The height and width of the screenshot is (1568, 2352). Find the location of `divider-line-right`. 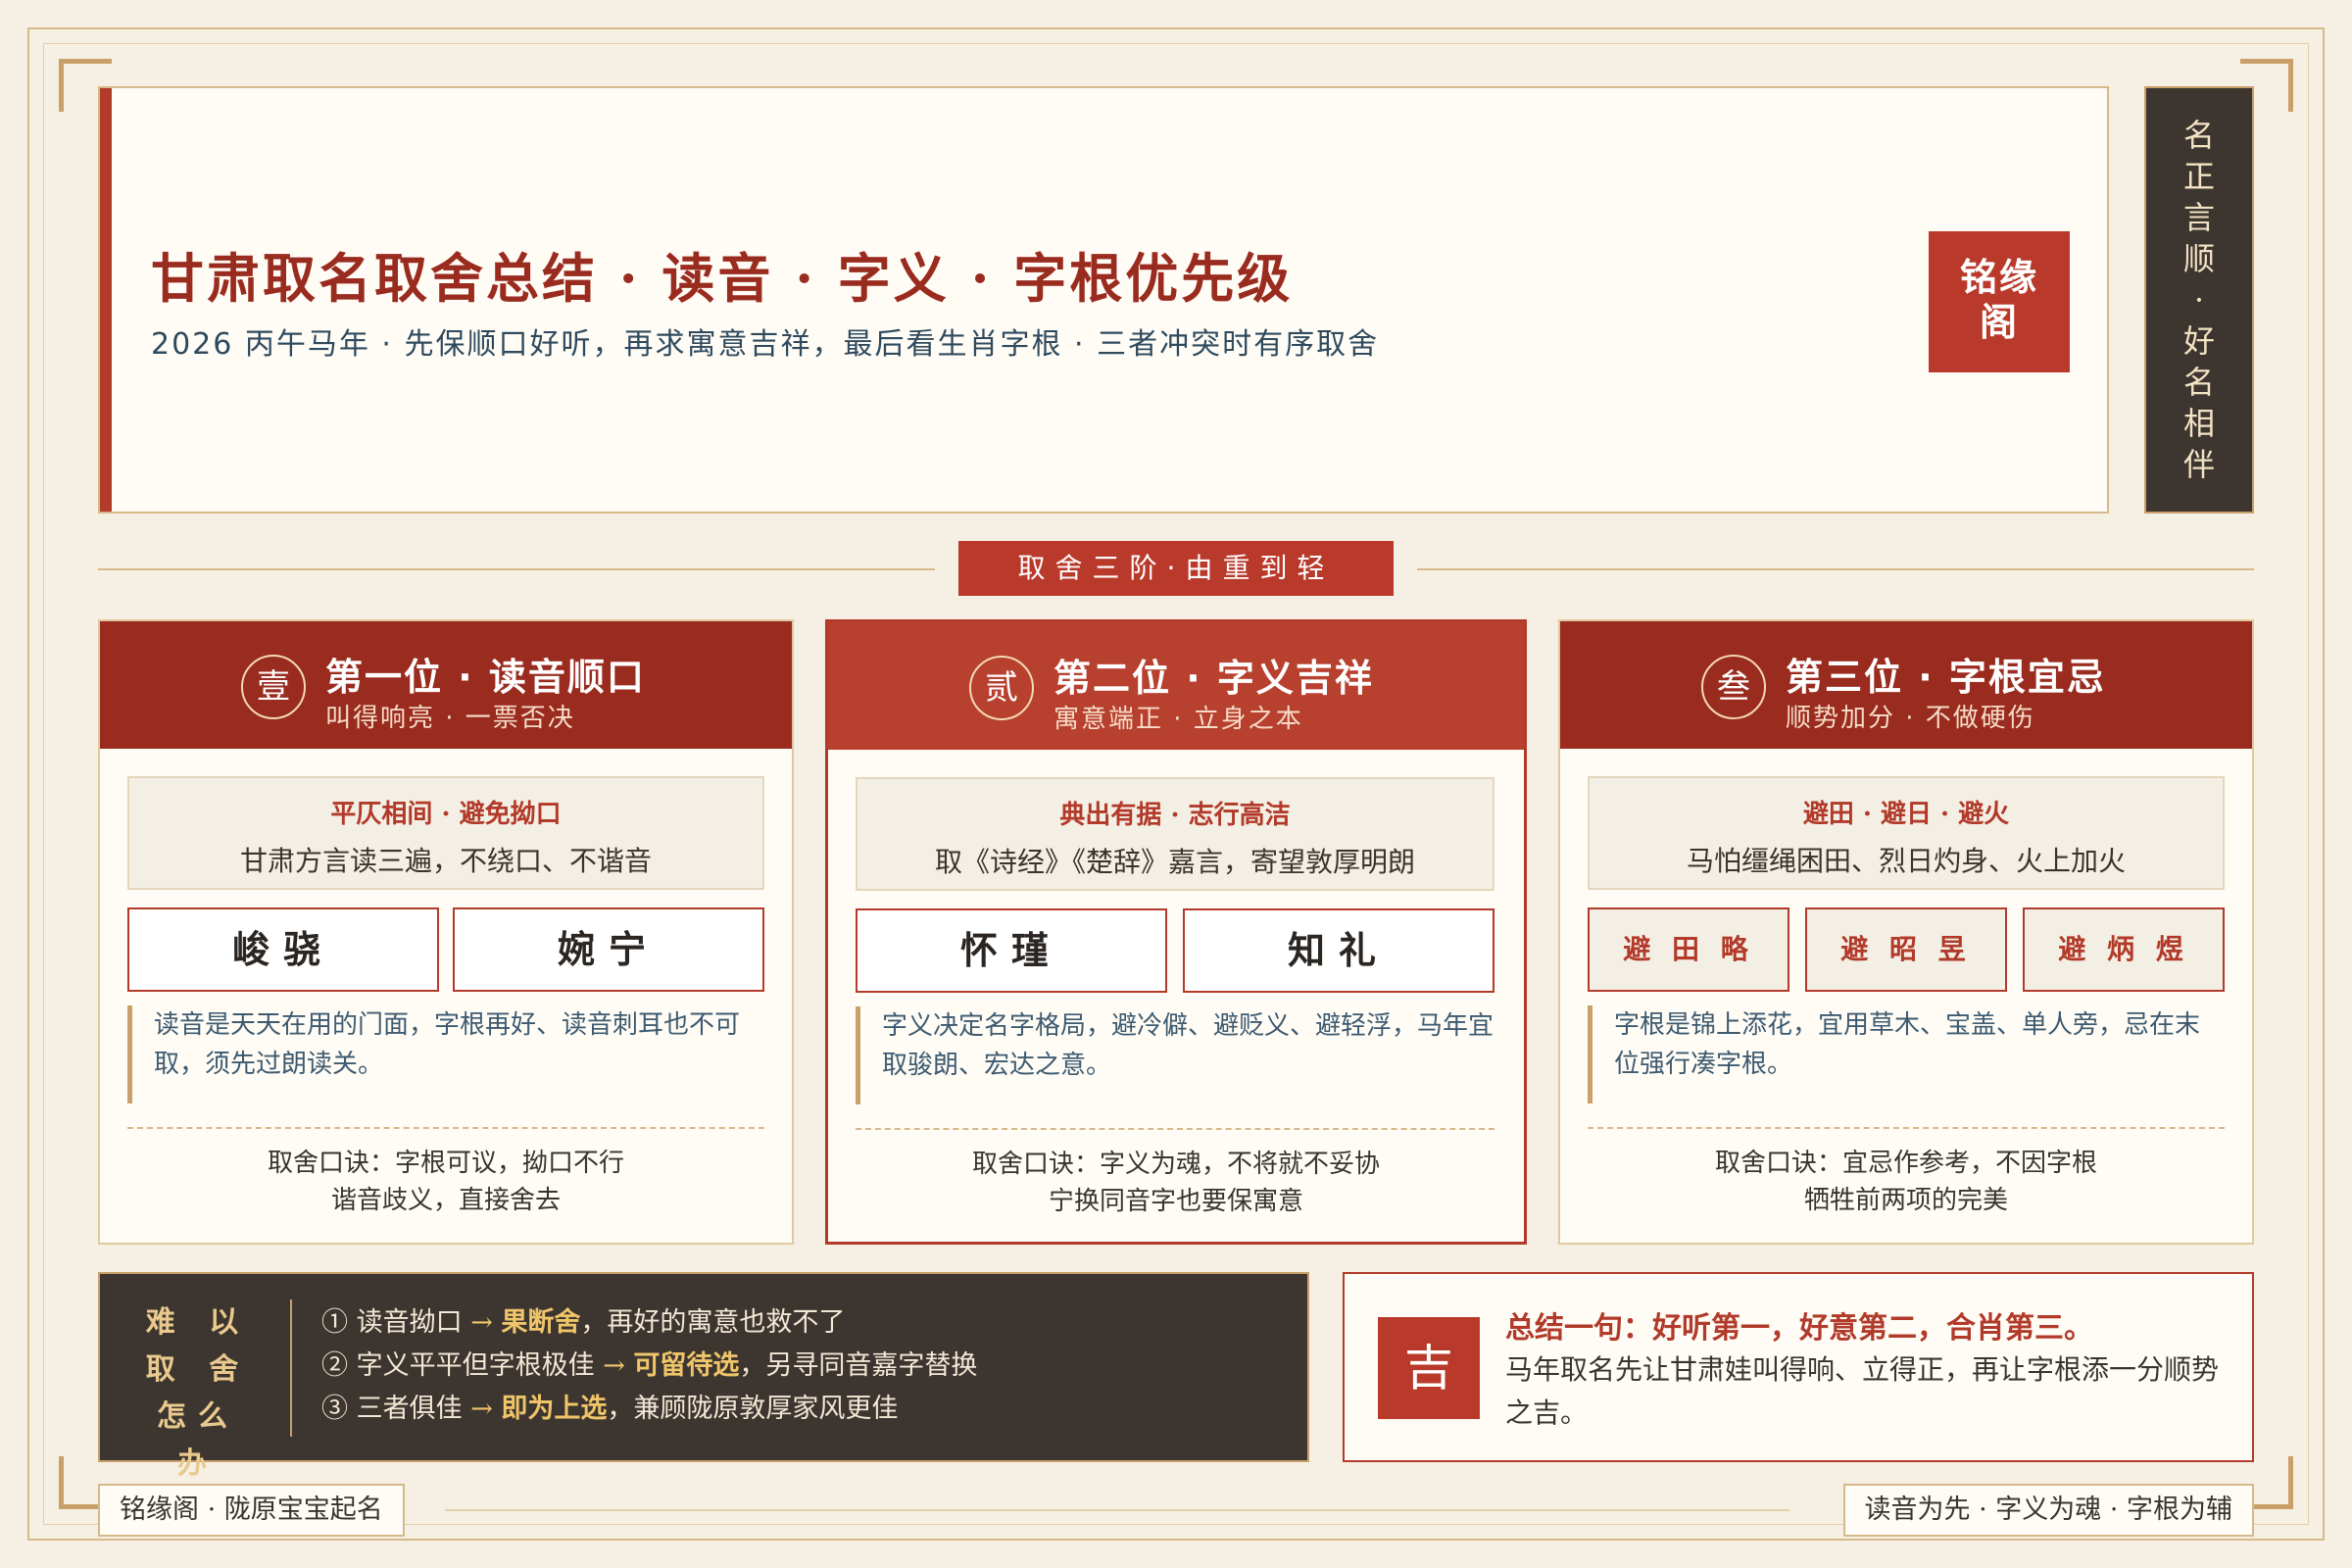

divider-line-right is located at coordinates (1835, 569).